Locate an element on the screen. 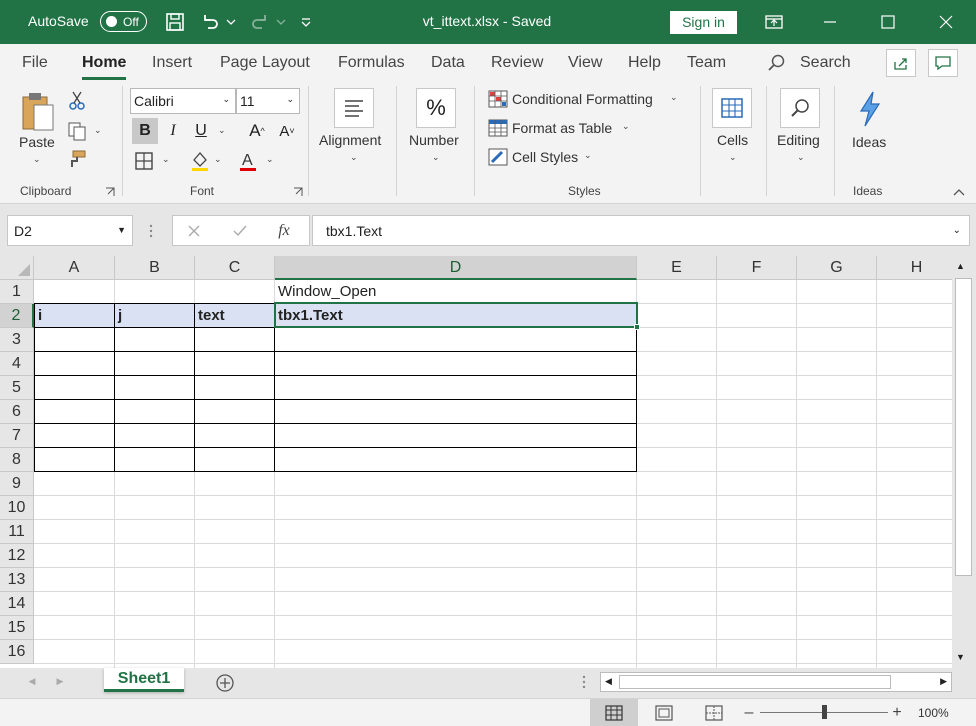 The image size is (976, 726). format-as-table-label: Format as Table is located at coordinates (562, 128).